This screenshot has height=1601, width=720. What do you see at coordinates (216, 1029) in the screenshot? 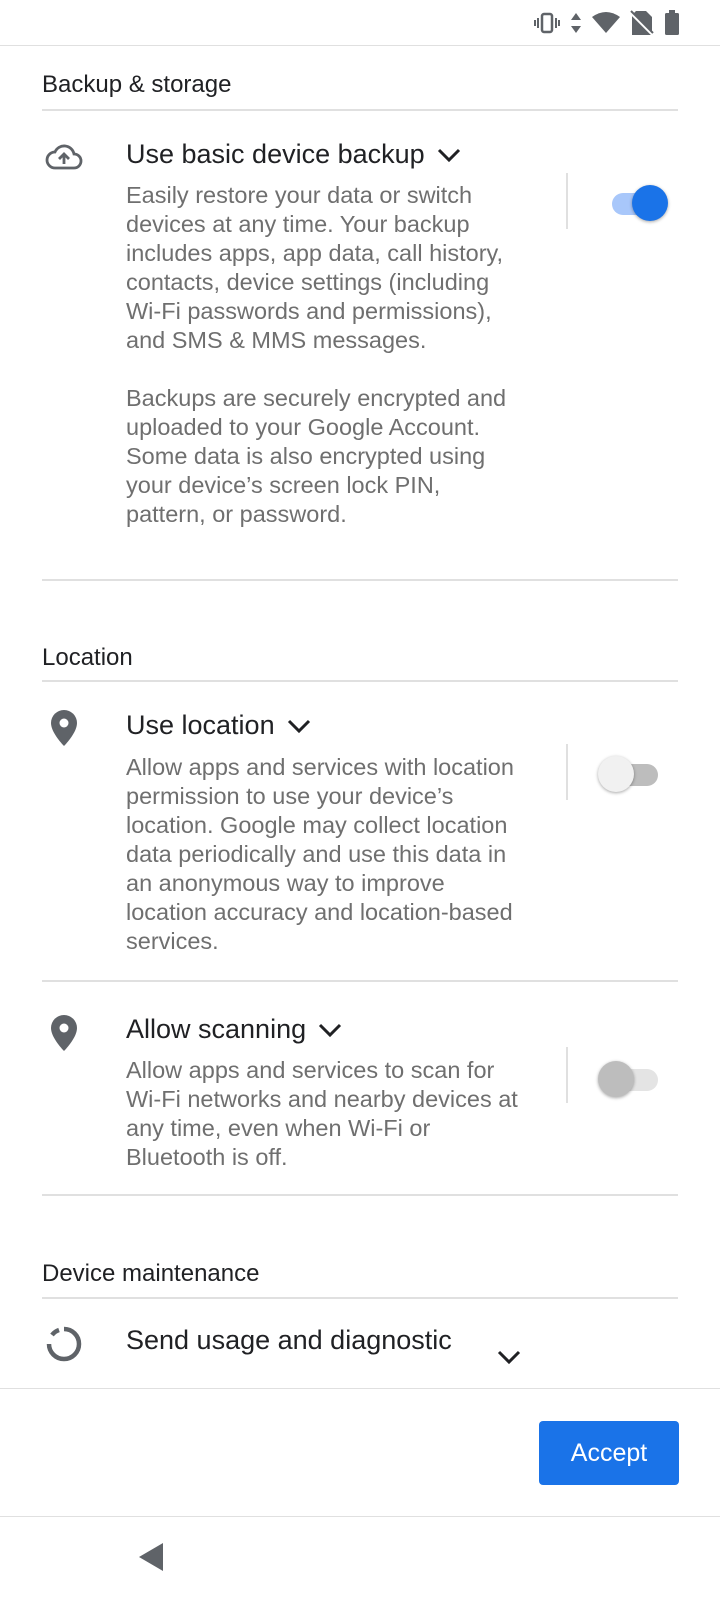
I see `allow-scanning-title: Allow scanning` at bounding box center [216, 1029].